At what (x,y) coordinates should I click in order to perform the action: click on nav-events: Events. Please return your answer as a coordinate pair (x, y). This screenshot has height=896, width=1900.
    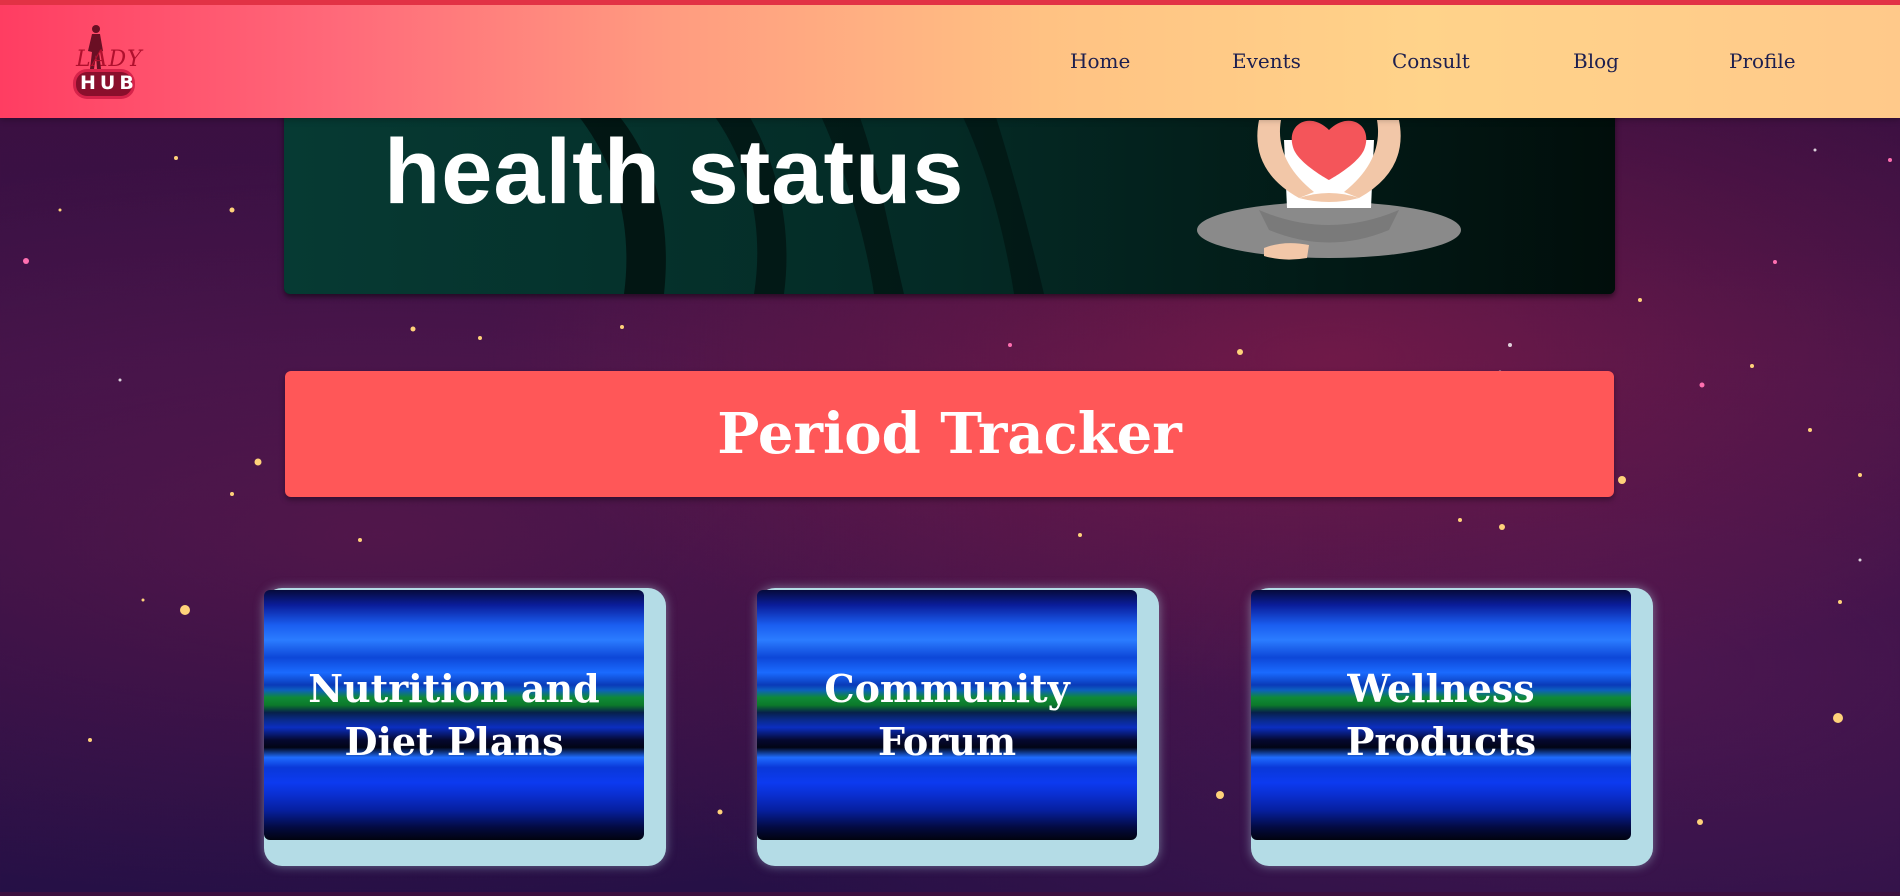
    Looking at the image, I should click on (1266, 61).